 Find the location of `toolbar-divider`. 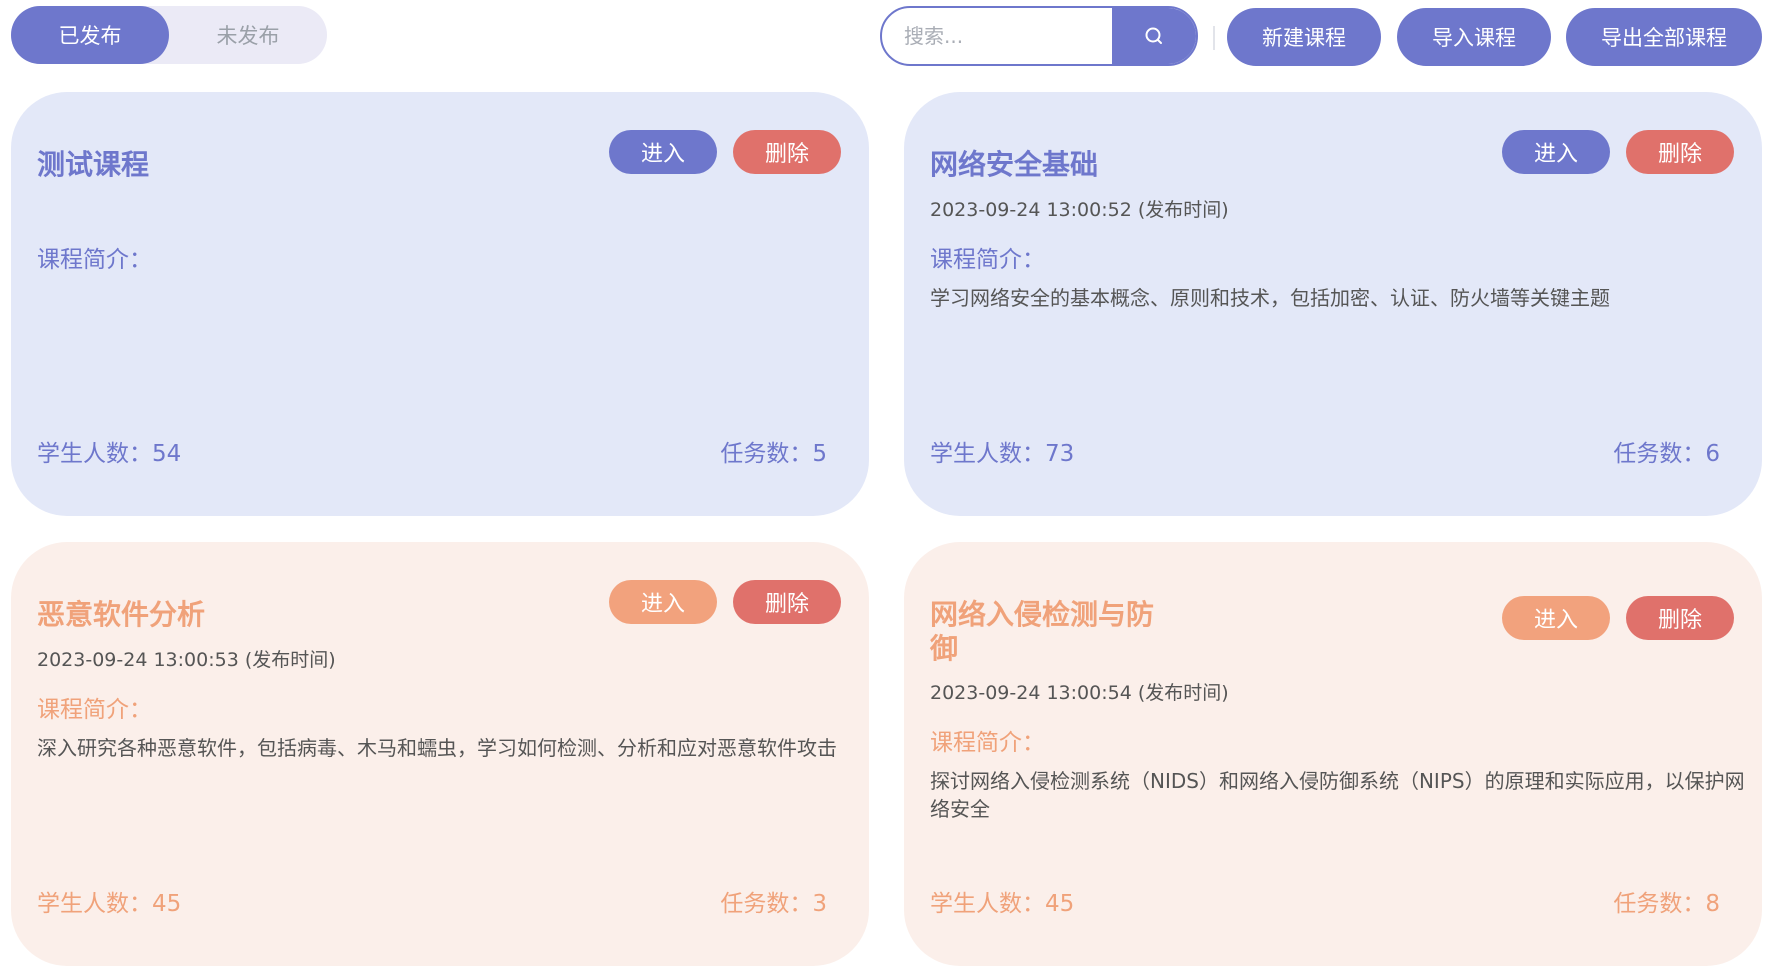

toolbar-divider is located at coordinates (1214, 38).